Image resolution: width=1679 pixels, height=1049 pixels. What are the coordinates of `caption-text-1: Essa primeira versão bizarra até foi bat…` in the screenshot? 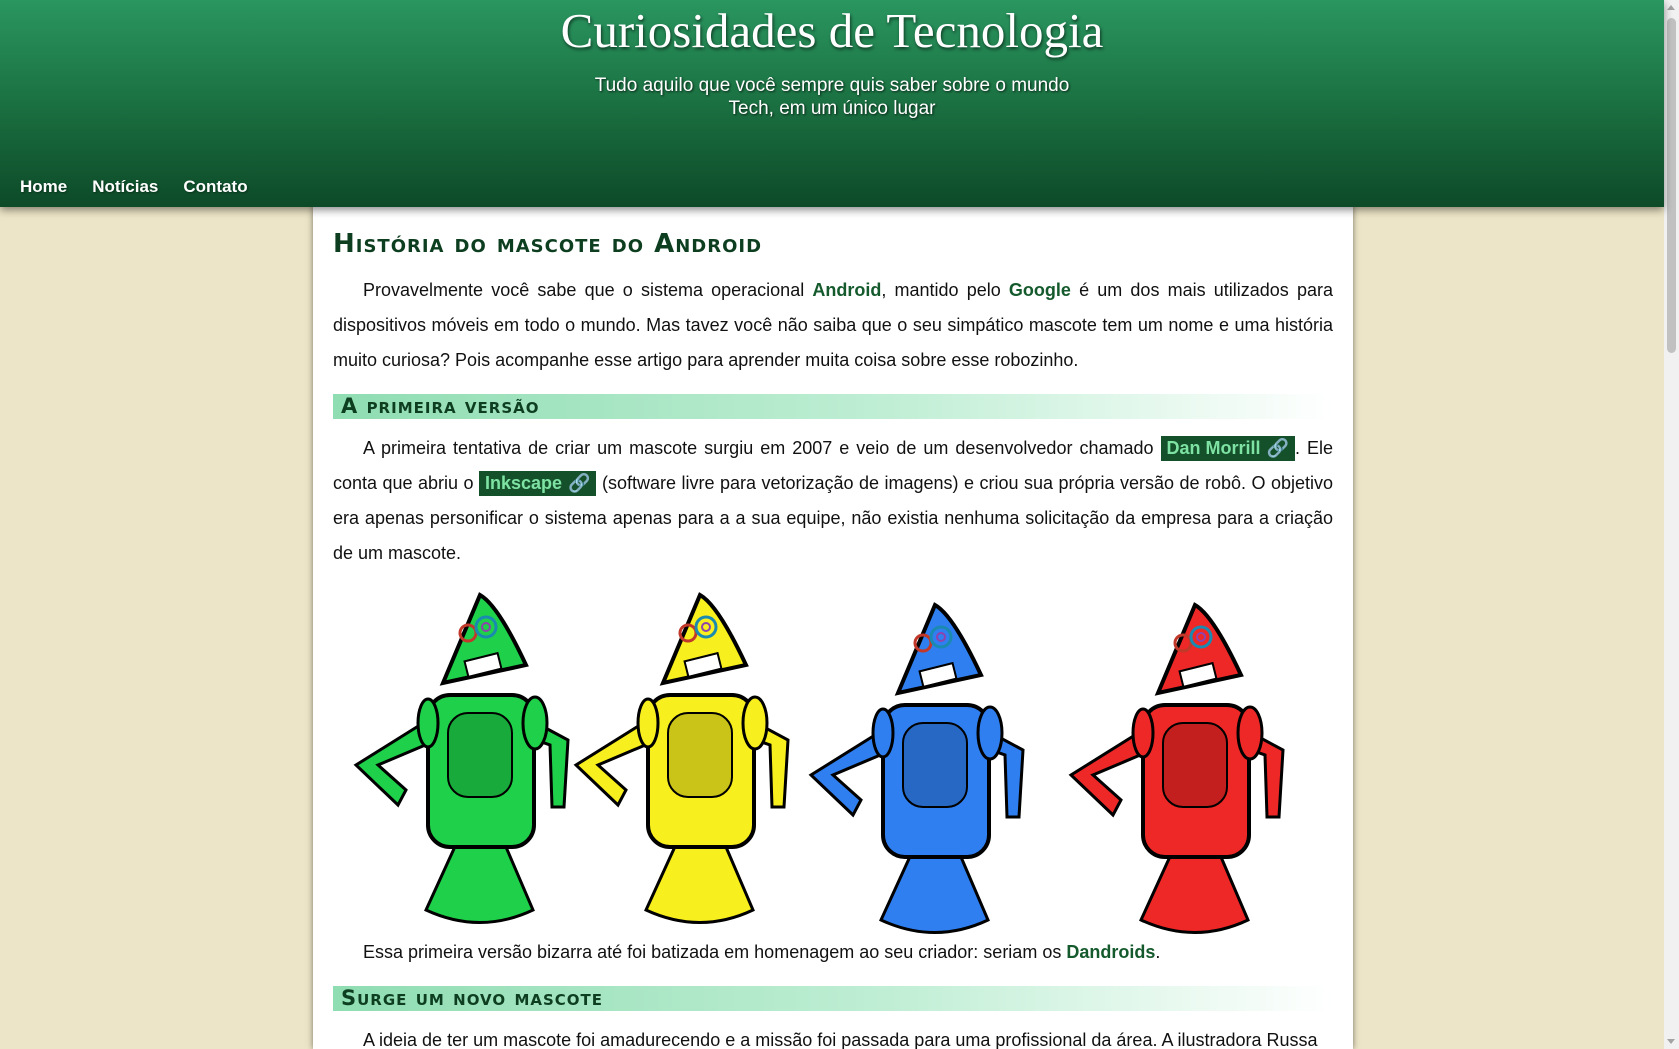 It's located at (715, 952).